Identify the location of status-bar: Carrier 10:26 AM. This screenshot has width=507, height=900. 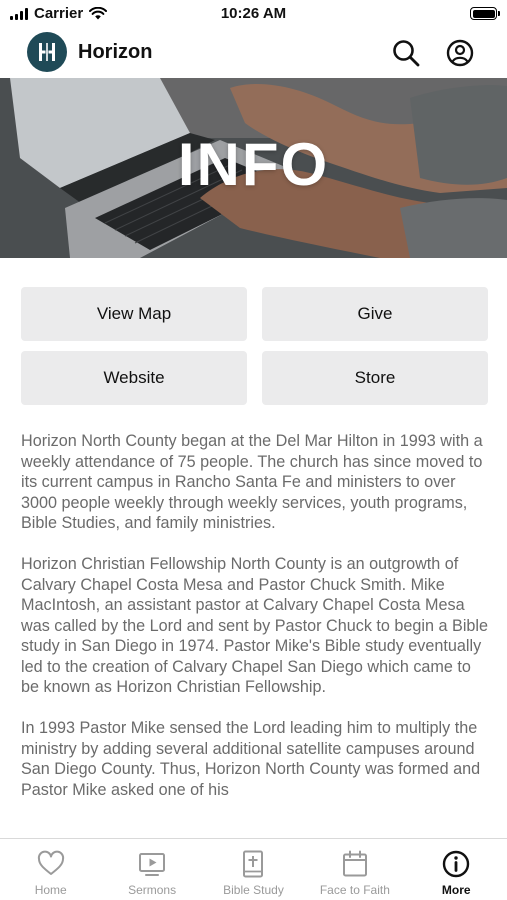
(253, 15).